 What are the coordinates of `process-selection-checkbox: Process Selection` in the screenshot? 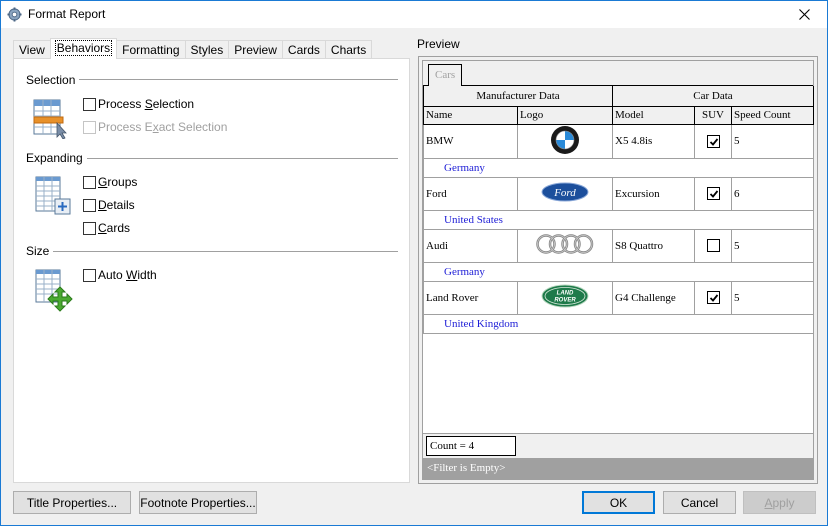 It's located at (138, 104).